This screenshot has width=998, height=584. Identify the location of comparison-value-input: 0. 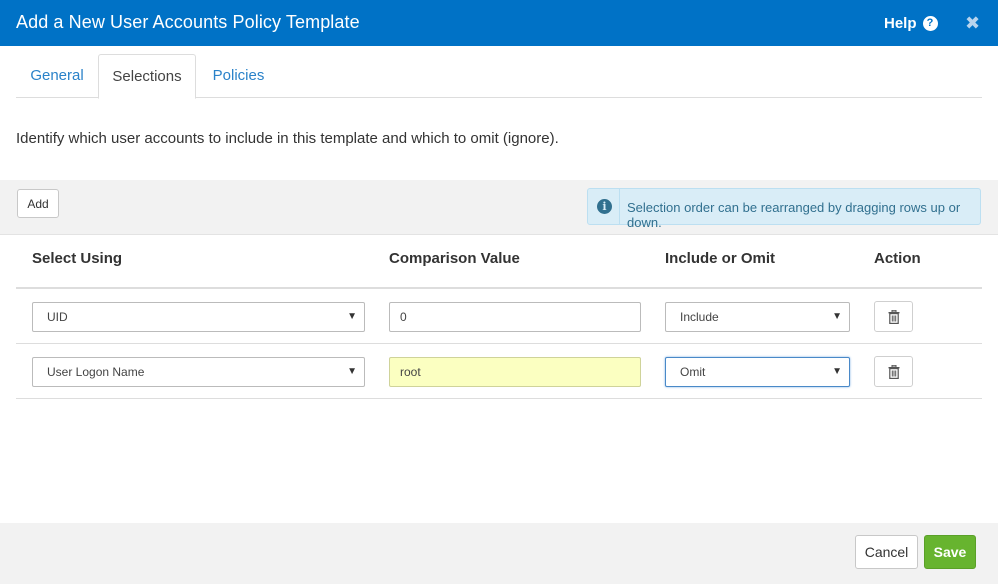
(515, 317).